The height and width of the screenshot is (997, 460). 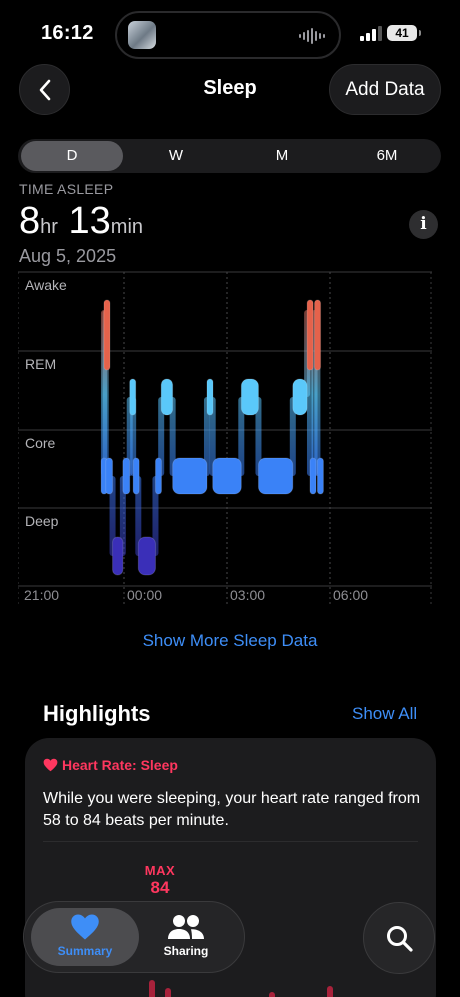 I want to click on search-icon, so click(x=400, y=939).